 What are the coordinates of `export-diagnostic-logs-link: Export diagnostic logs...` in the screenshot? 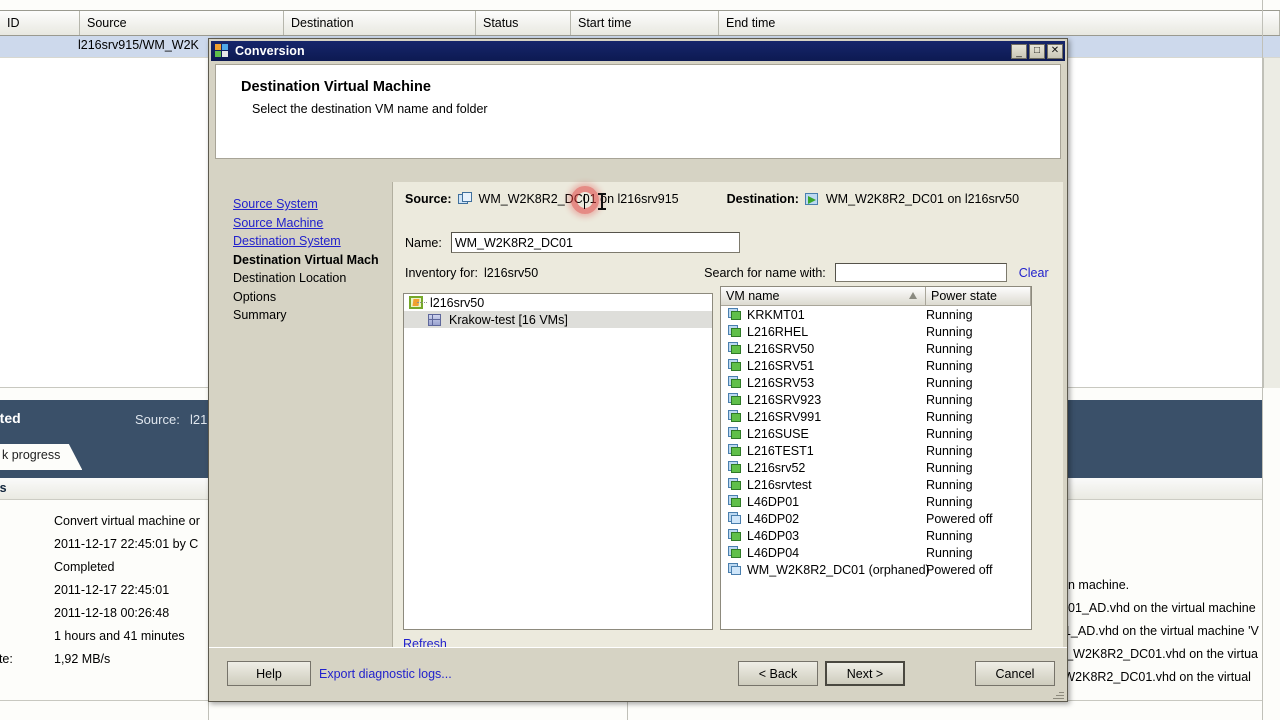 It's located at (385, 674).